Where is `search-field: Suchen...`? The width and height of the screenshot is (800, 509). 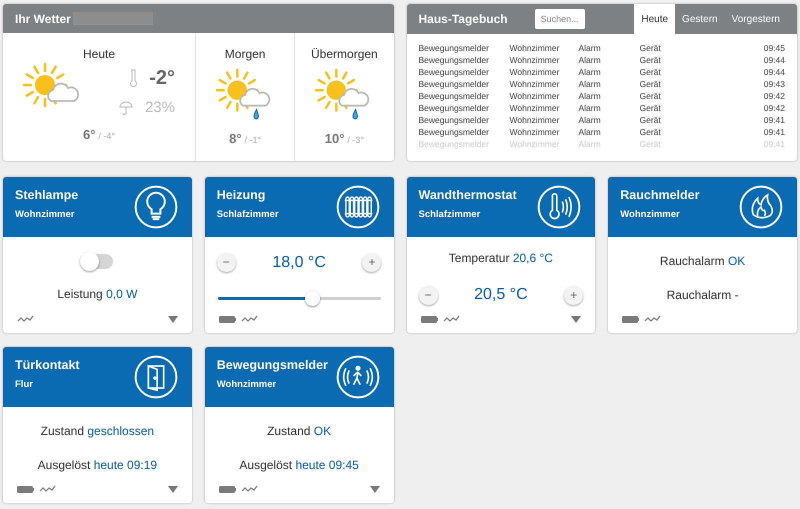
search-field: Suchen... is located at coordinates (559, 19).